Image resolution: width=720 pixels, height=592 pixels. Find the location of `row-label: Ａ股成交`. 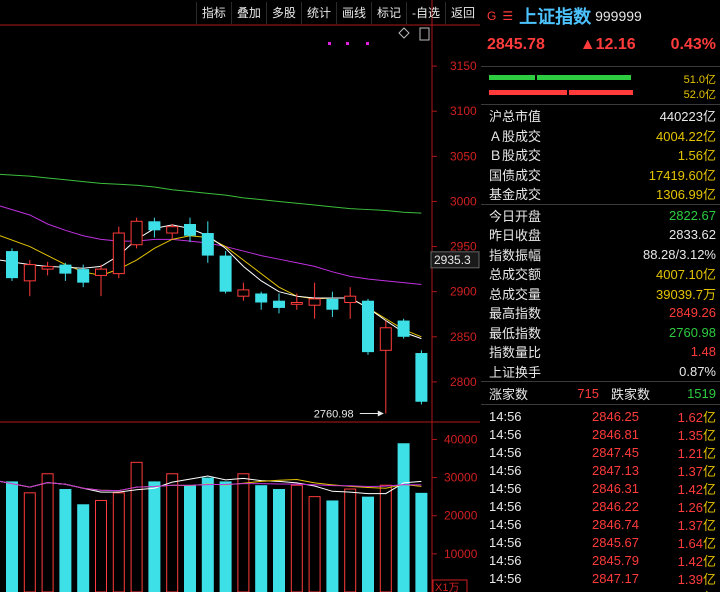

row-label: Ａ股成交 is located at coordinates (515, 136).